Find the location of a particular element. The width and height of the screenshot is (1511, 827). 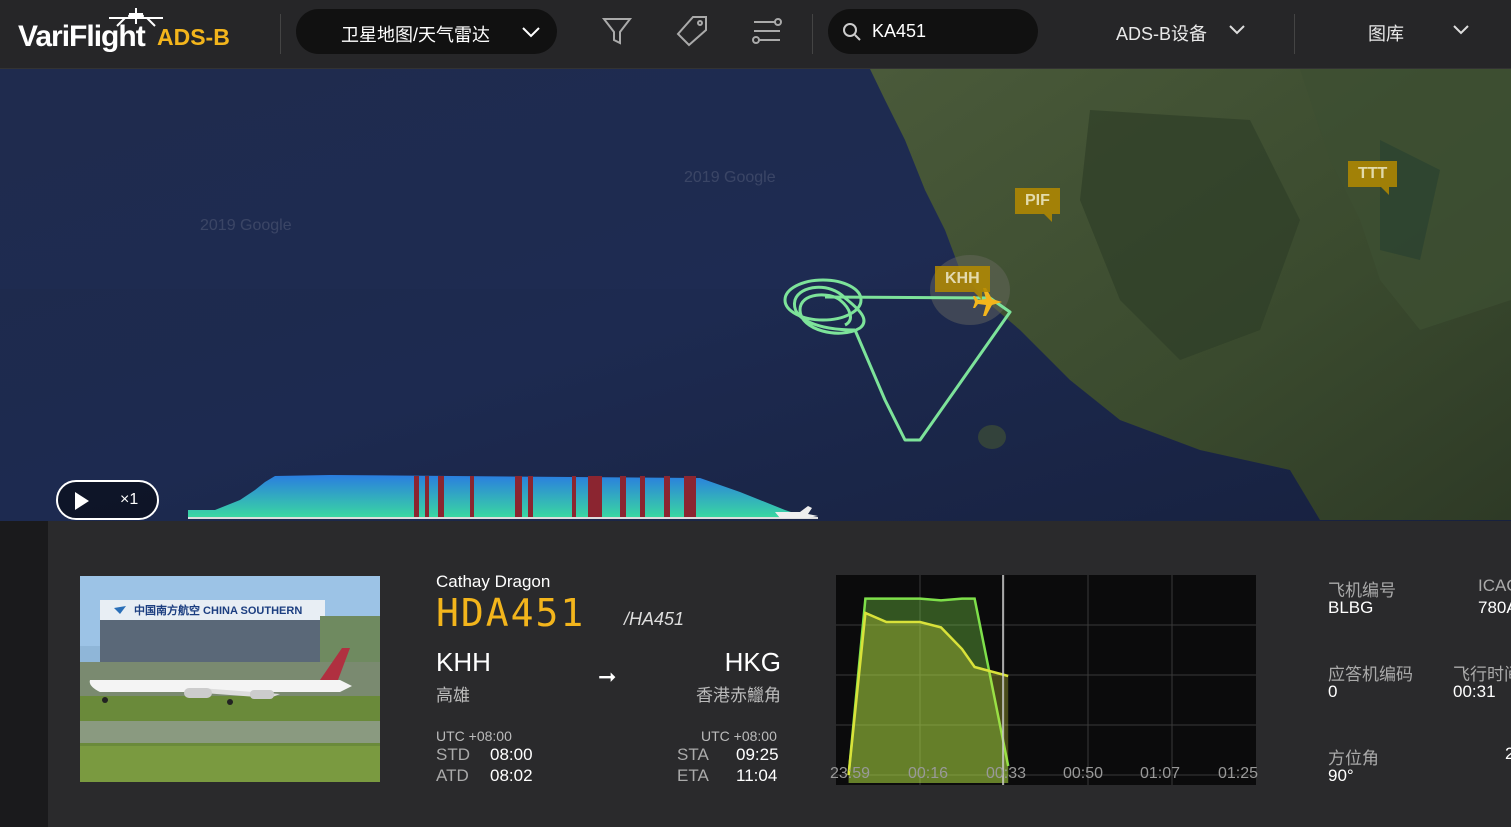

gallery-menu: 图库 is located at coordinates (1386, 33).